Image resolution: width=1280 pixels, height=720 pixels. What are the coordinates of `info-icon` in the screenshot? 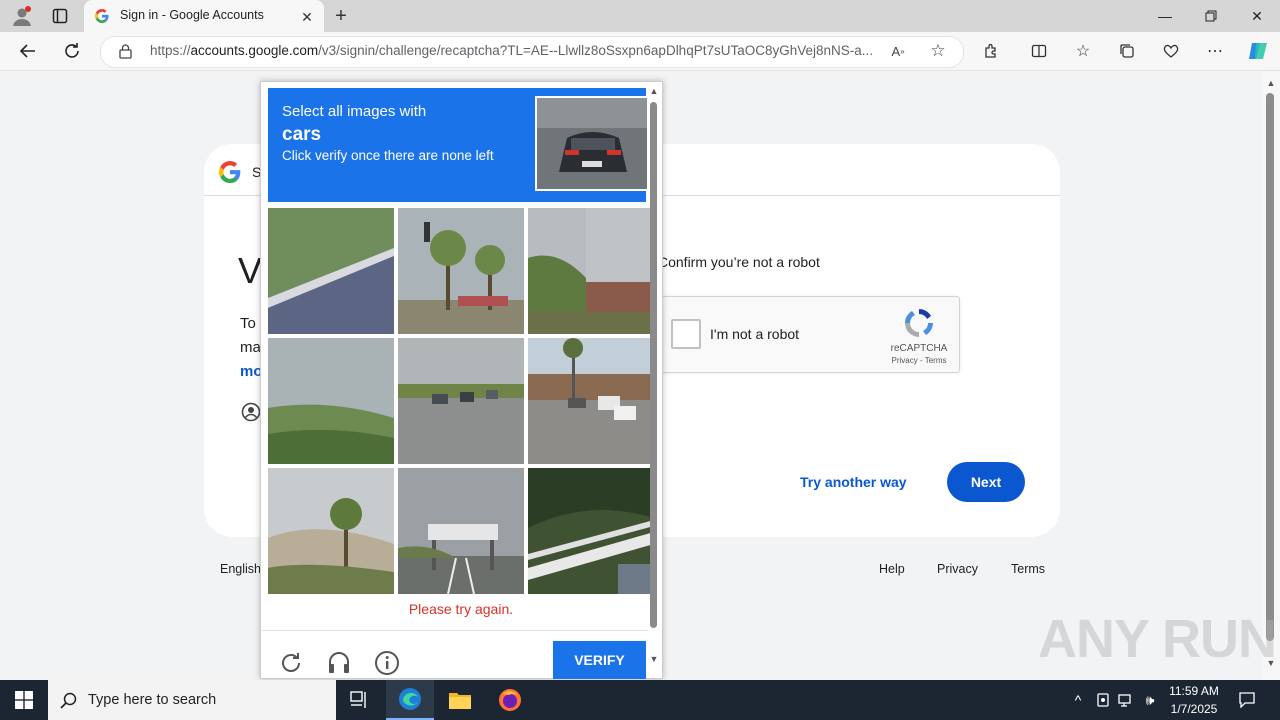 It's located at (387, 663).